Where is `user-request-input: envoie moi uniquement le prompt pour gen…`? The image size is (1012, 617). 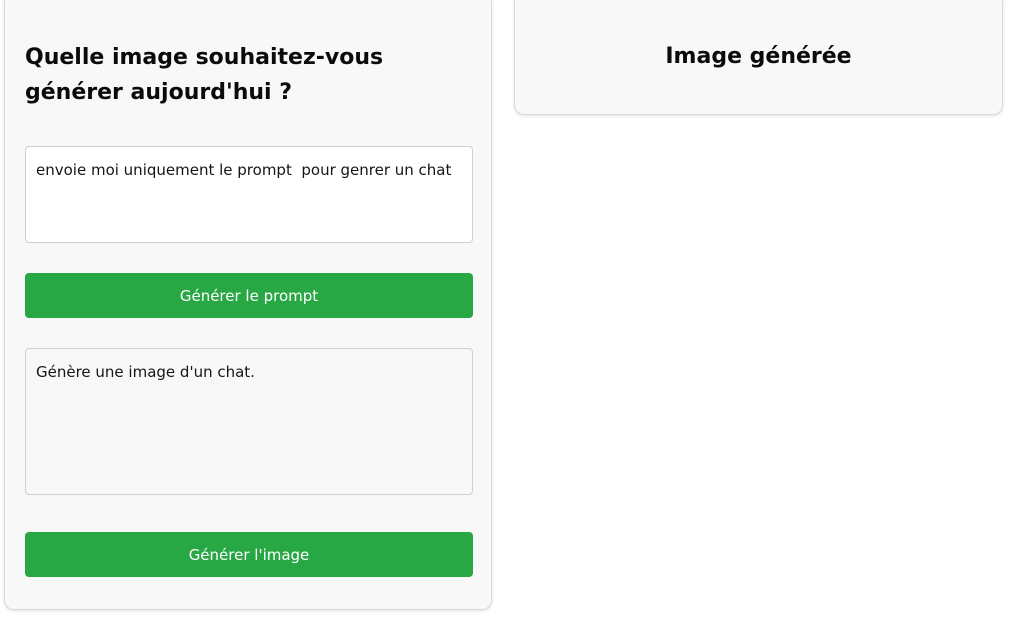
user-request-input: envoie moi uniquement le prompt pour gen… is located at coordinates (249, 194).